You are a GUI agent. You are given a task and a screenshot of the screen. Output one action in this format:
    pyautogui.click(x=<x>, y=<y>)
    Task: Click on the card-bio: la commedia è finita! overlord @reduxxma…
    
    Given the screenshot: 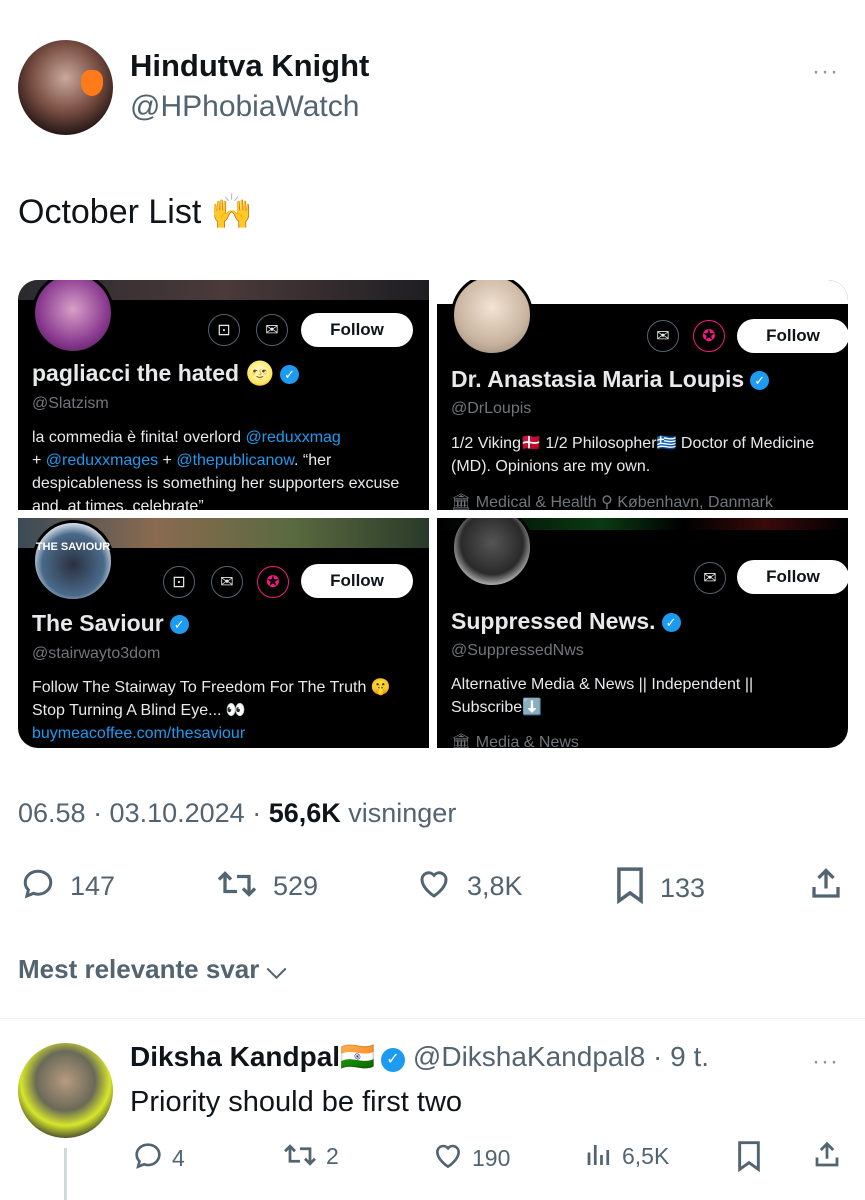 What is the action you would take?
    pyautogui.click(x=216, y=469)
    